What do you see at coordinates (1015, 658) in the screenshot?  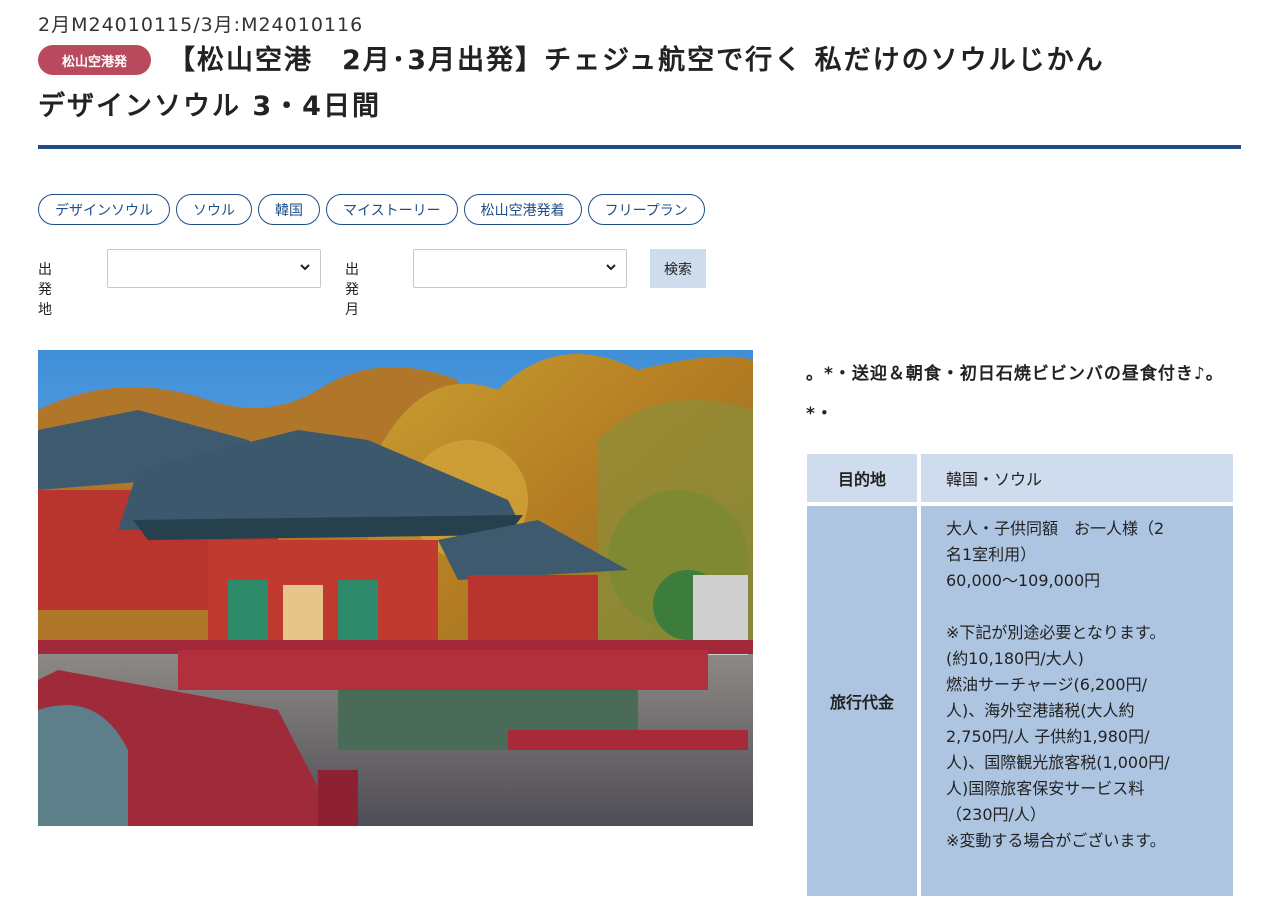 I see `price-line: (約10,180円/大人)` at bounding box center [1015, 658].